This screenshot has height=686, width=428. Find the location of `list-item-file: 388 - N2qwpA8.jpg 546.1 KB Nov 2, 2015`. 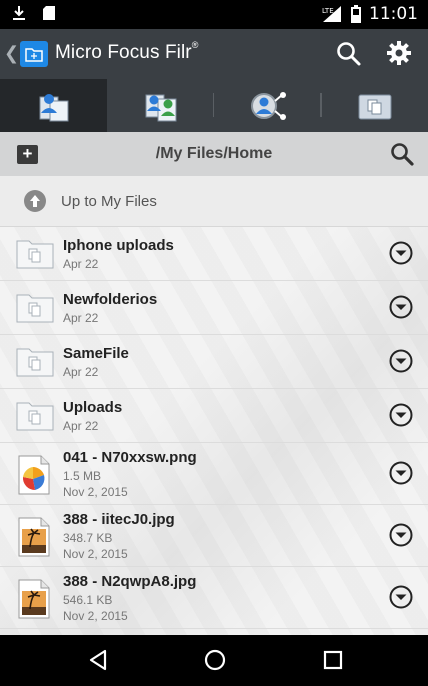

list-item-file: 388 - N2qwpA8.jpg 546.1 KB Nov 2, 2015 is located at coordinates (214, 598).